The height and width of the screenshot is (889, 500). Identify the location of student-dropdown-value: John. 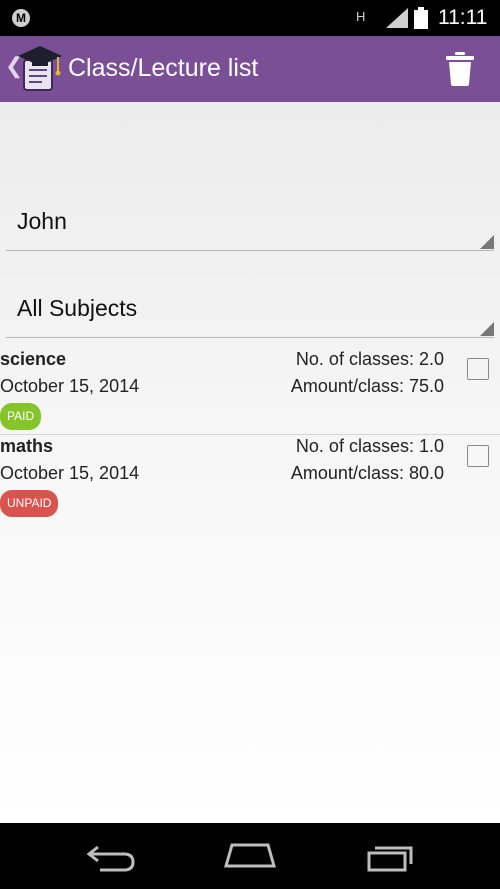
(42, 221).